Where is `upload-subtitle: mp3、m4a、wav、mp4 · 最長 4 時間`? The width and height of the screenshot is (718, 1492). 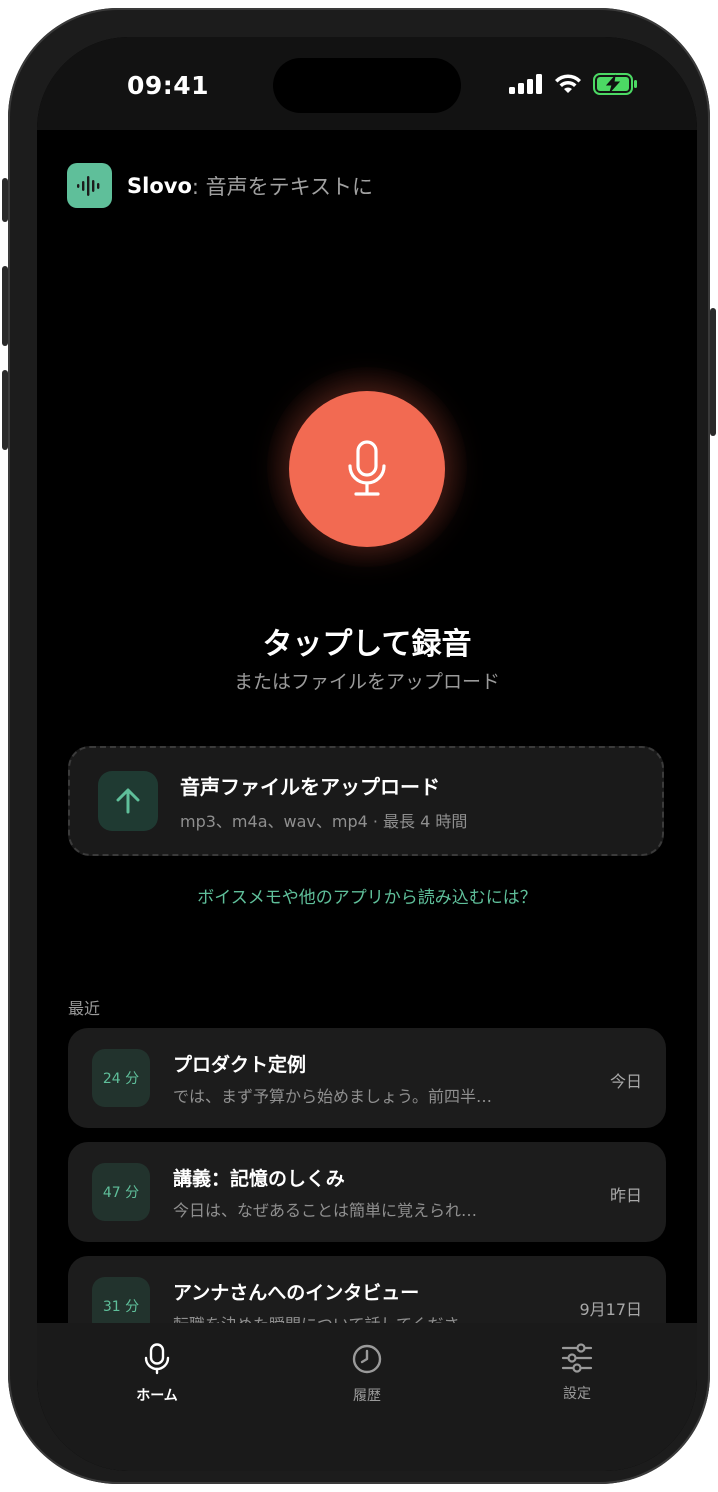 upload-subtitle: mp3、m4a、wav、mp4 · 最長 4 時間 is located at coordinates (324, 821).